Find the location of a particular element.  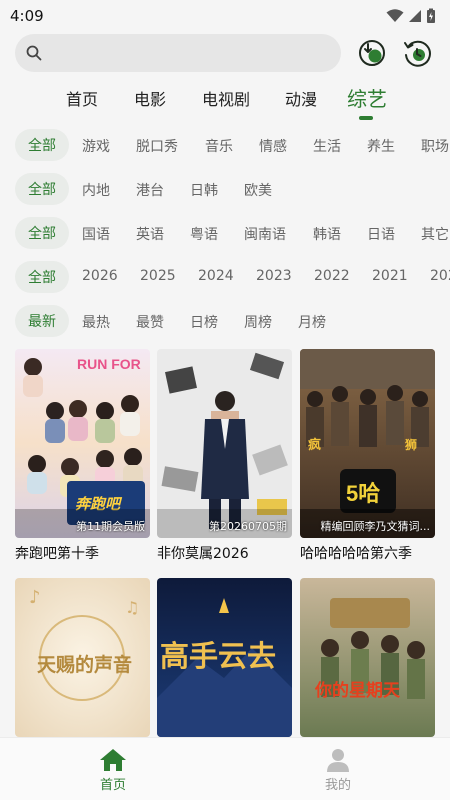

search-box is located at coordinates (178, 53).